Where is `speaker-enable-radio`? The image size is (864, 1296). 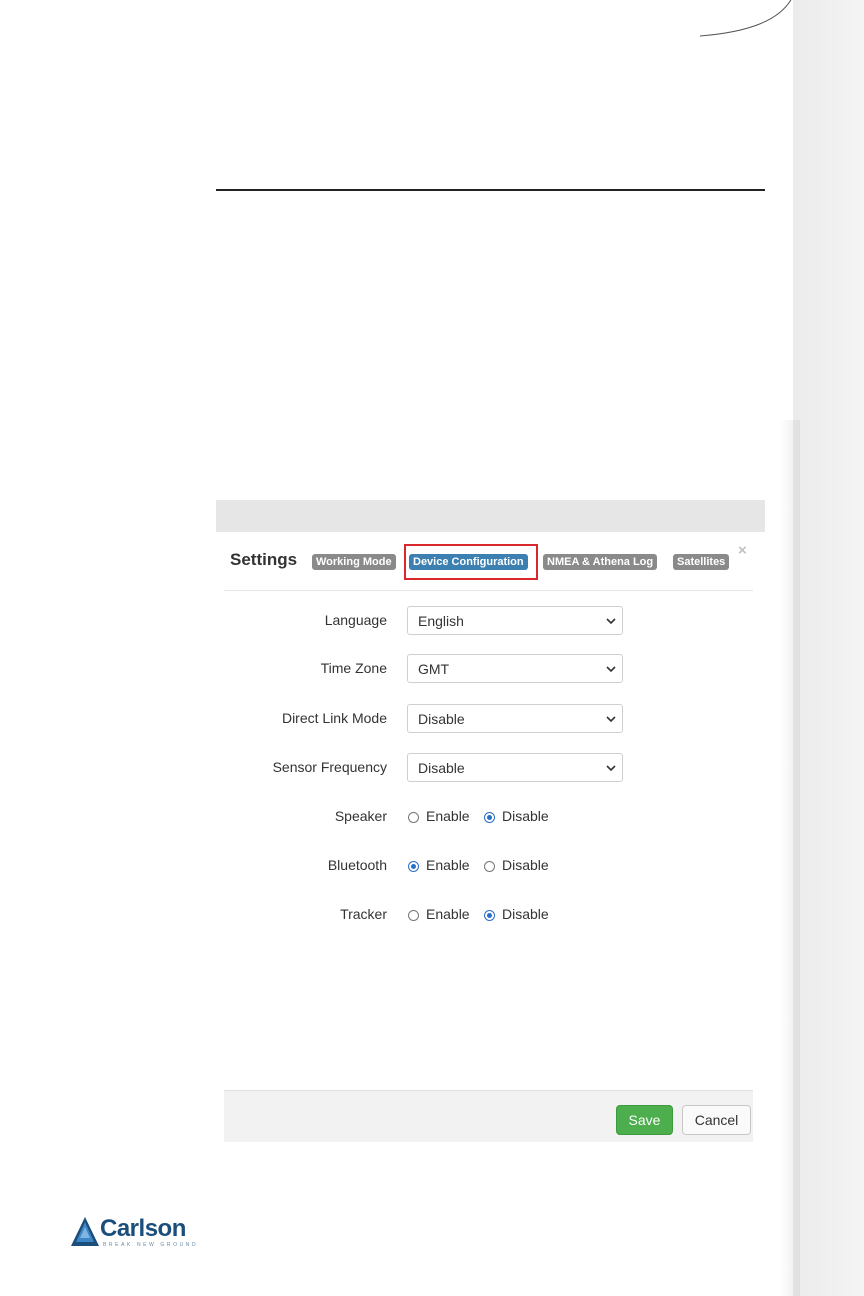 speaker-enable-radio is located at coordinates (413, 817).